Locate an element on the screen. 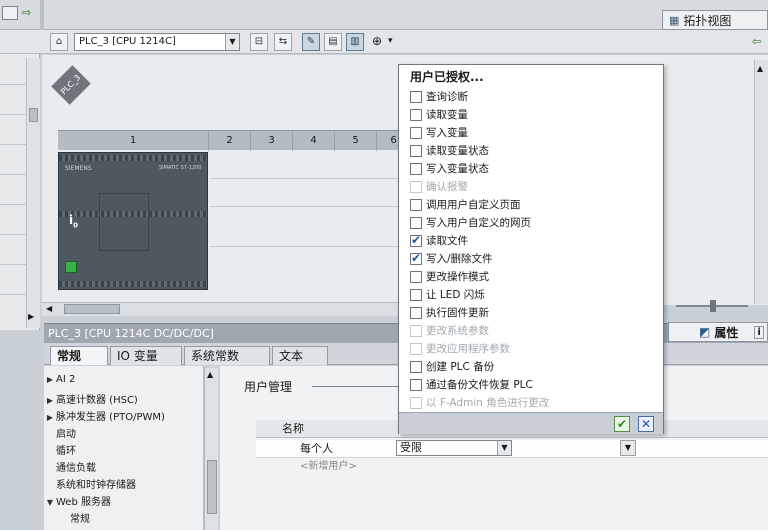  info-icon: i is located at coordinates (759, 332).